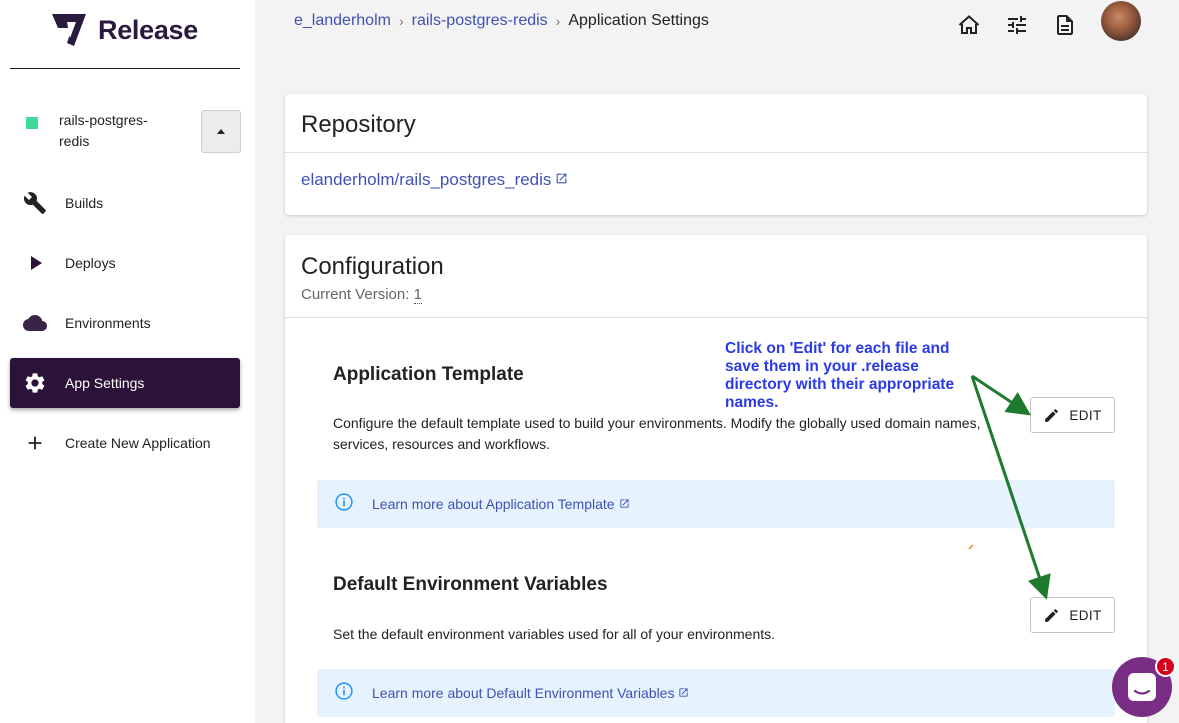 The image size is (1179, 723). I want to click on info-link-text: Learn more about Application Template, so click(493, 504).